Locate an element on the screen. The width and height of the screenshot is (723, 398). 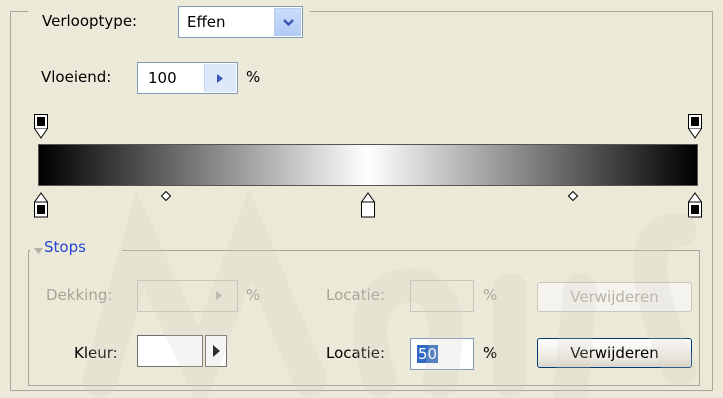
smoothness-stepper-button is located at coordinates (220, 78).